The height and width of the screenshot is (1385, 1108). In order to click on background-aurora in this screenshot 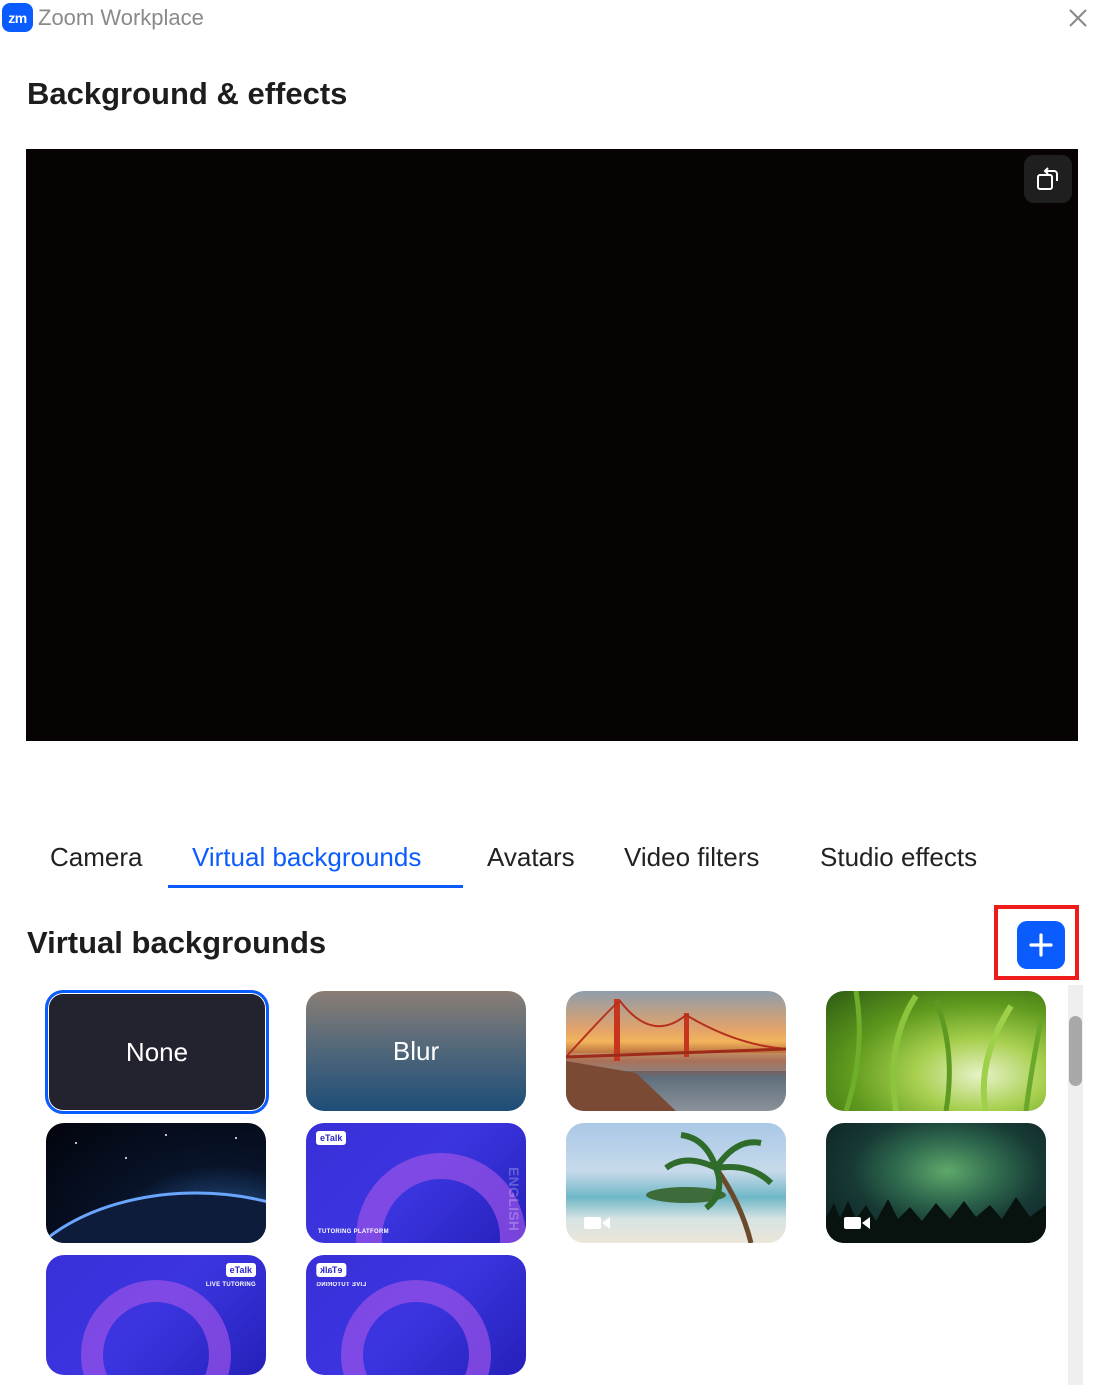, I will do `click(936, 1183)`.